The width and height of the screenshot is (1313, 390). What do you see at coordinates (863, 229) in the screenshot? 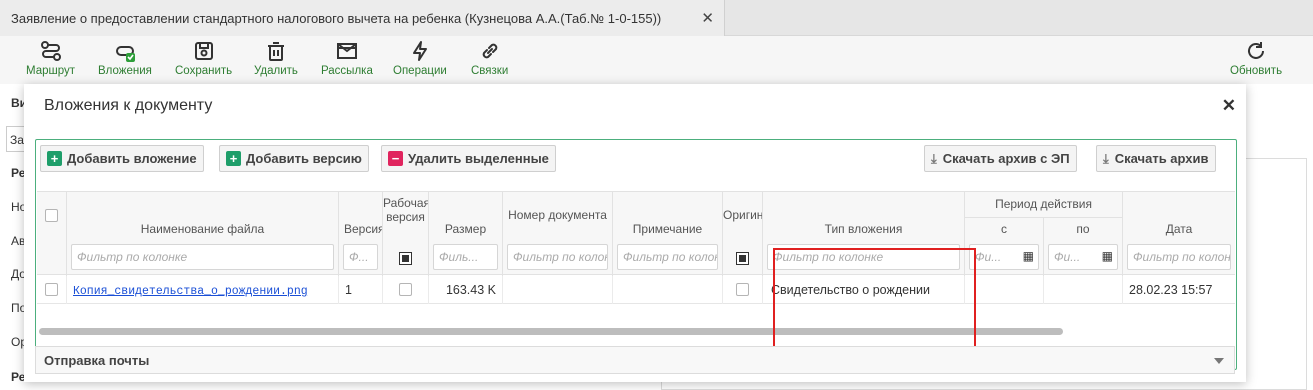
I see `column-attachment-type-label: Тип вложения` at bounding box center [863, 229].